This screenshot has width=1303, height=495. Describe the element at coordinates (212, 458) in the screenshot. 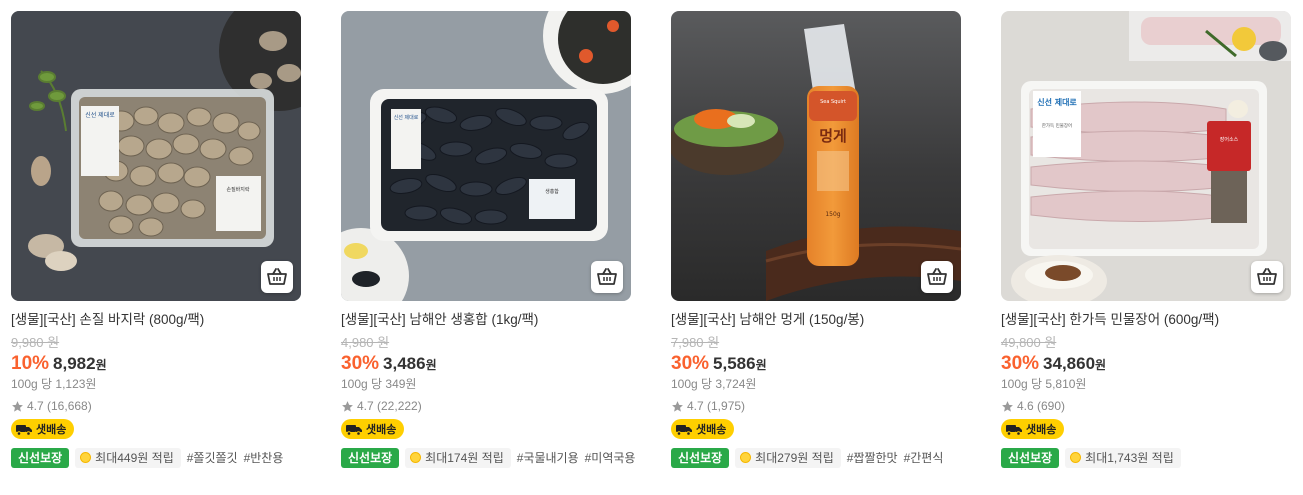

I see `hashtag: #쫄깃쫄깃` at that location.